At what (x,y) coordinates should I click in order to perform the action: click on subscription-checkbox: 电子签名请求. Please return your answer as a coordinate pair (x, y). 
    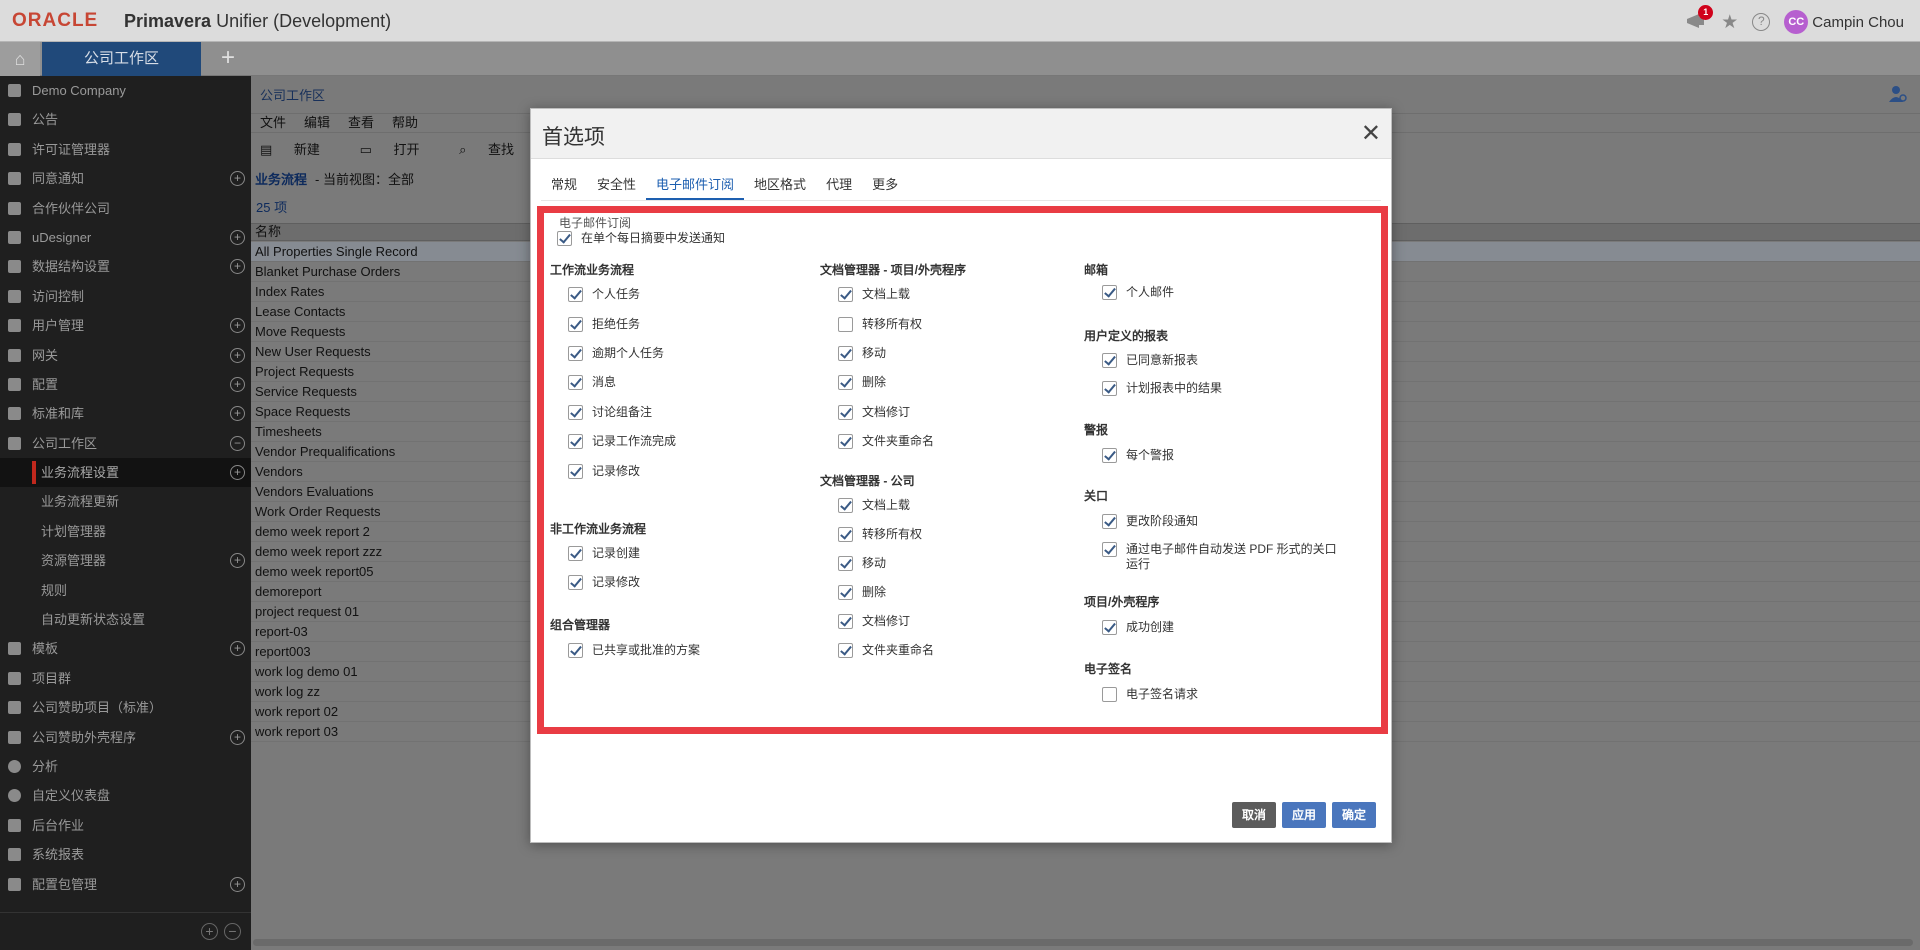
    Looking at the image, I should click on (1150, 694).